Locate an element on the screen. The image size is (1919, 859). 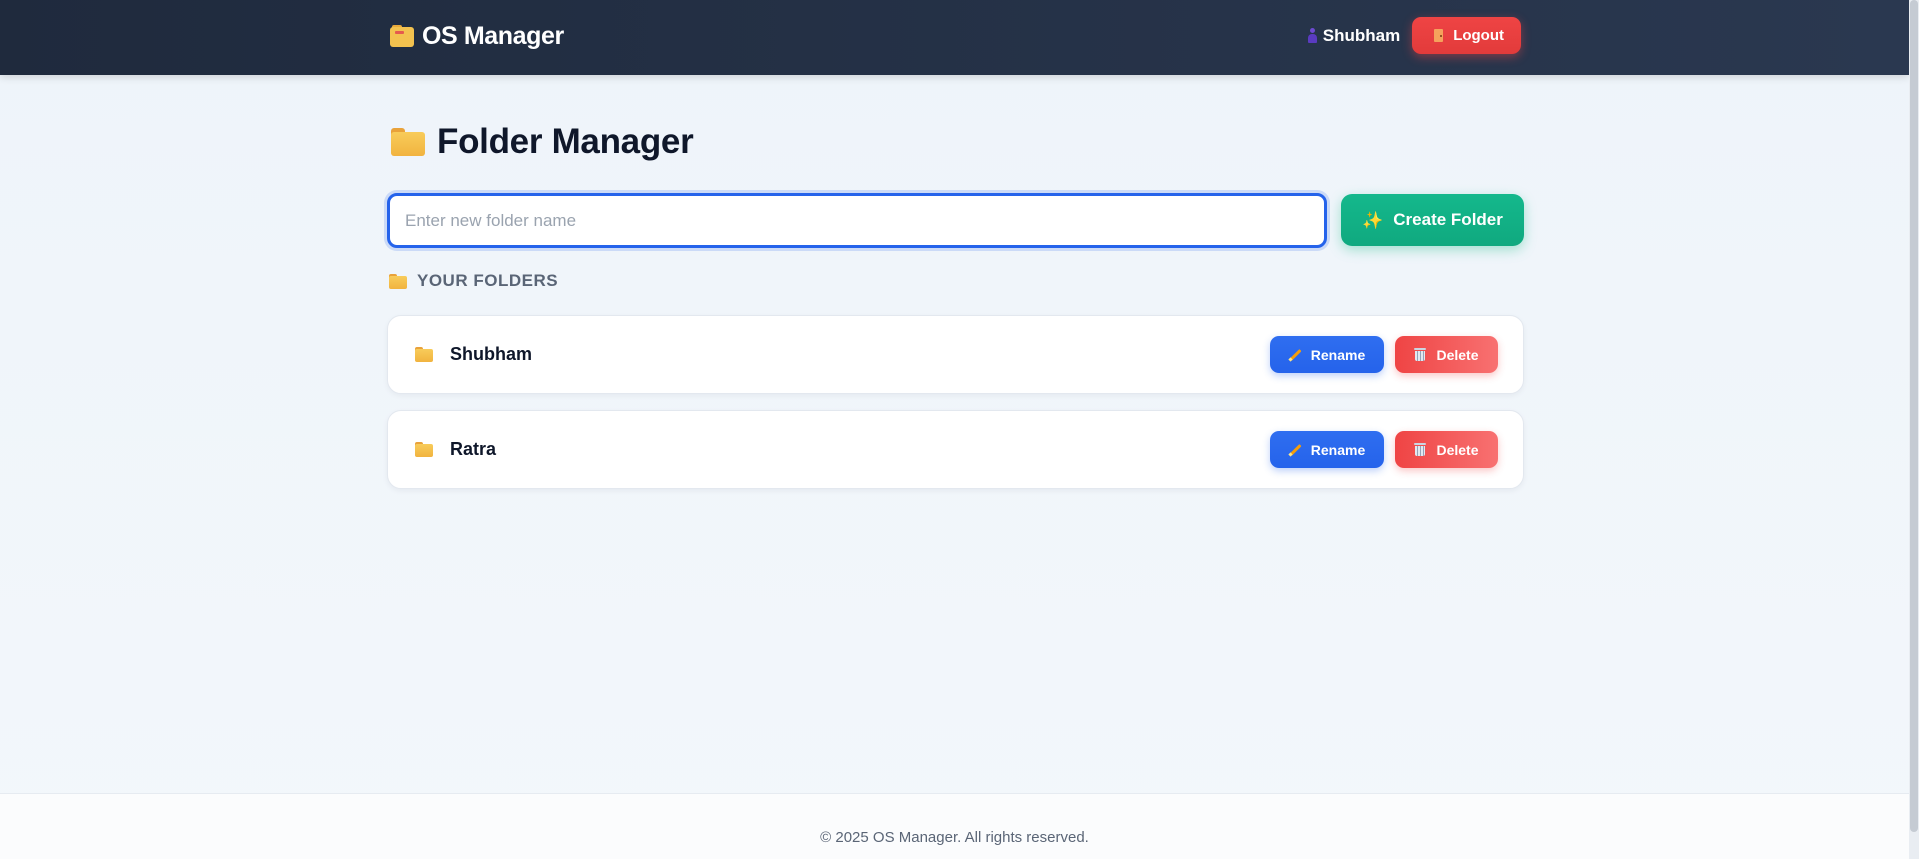
logout-button: Logout is located at coordinates (1466, 35).